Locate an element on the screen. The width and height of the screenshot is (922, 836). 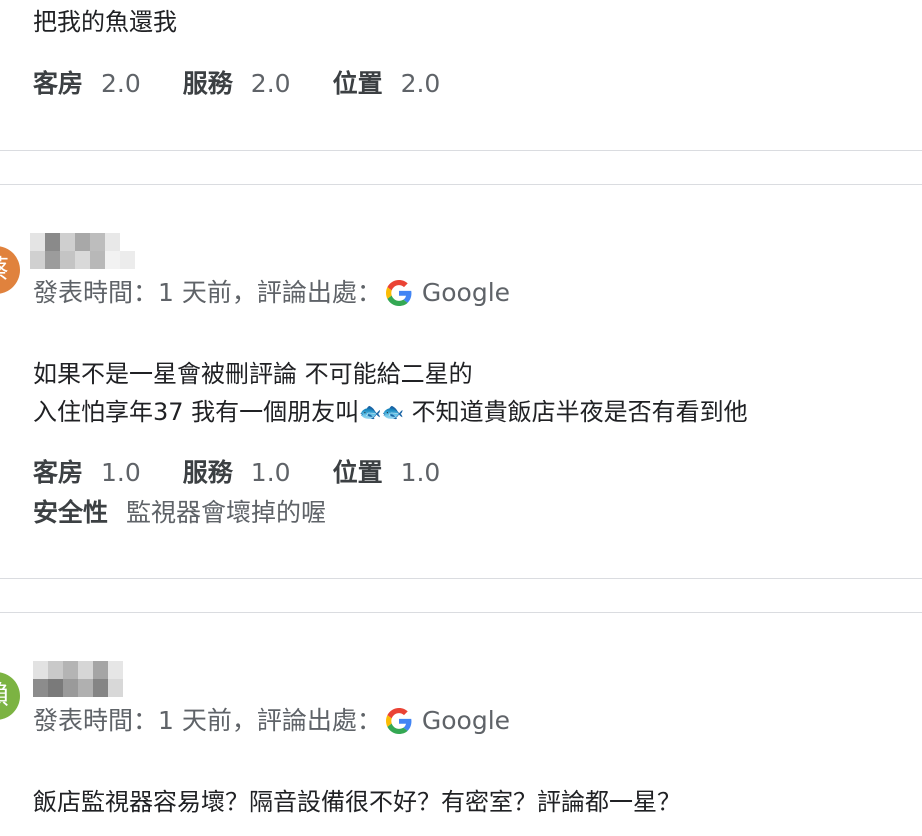
rating-row-safety: 安全性 監視器會壞掉的喔 is located at coordinates (179, 513).